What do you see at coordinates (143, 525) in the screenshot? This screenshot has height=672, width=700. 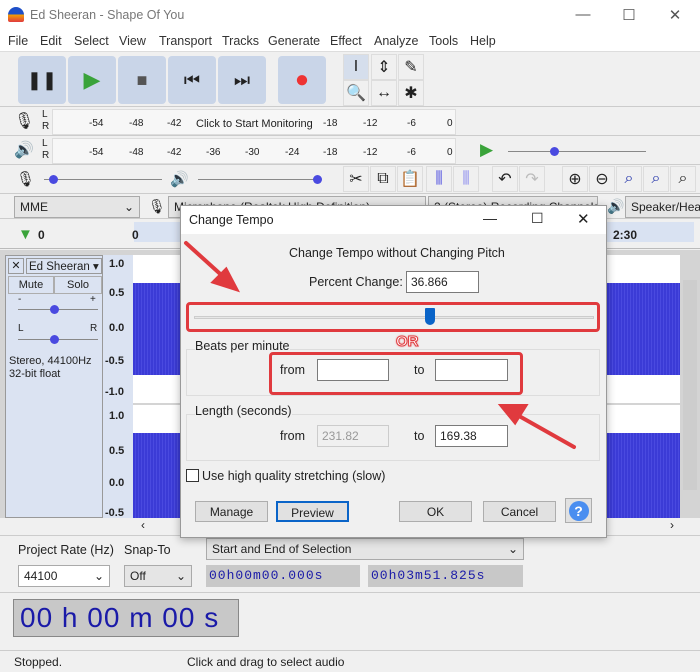 I see `scroll-left-icon: ‹` at bounding box center [143, 525].